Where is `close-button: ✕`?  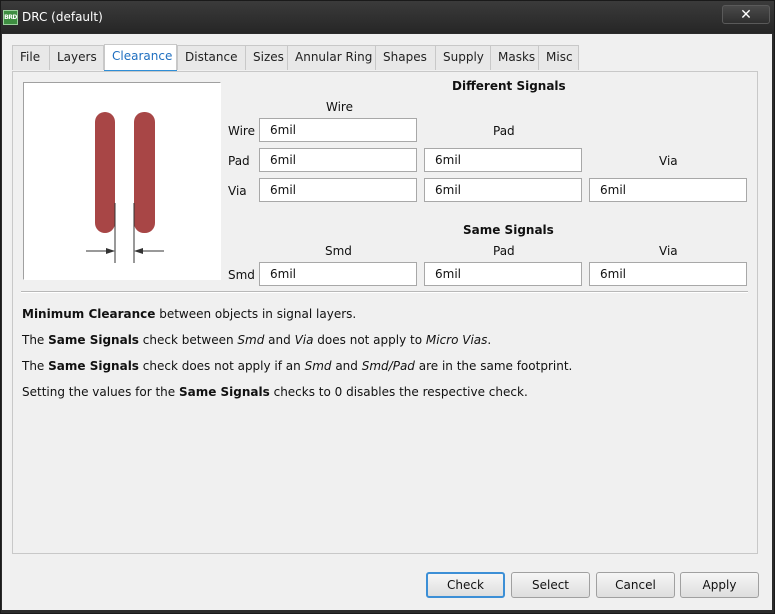
close-button: ✕ is located at coordinates (746, 14).